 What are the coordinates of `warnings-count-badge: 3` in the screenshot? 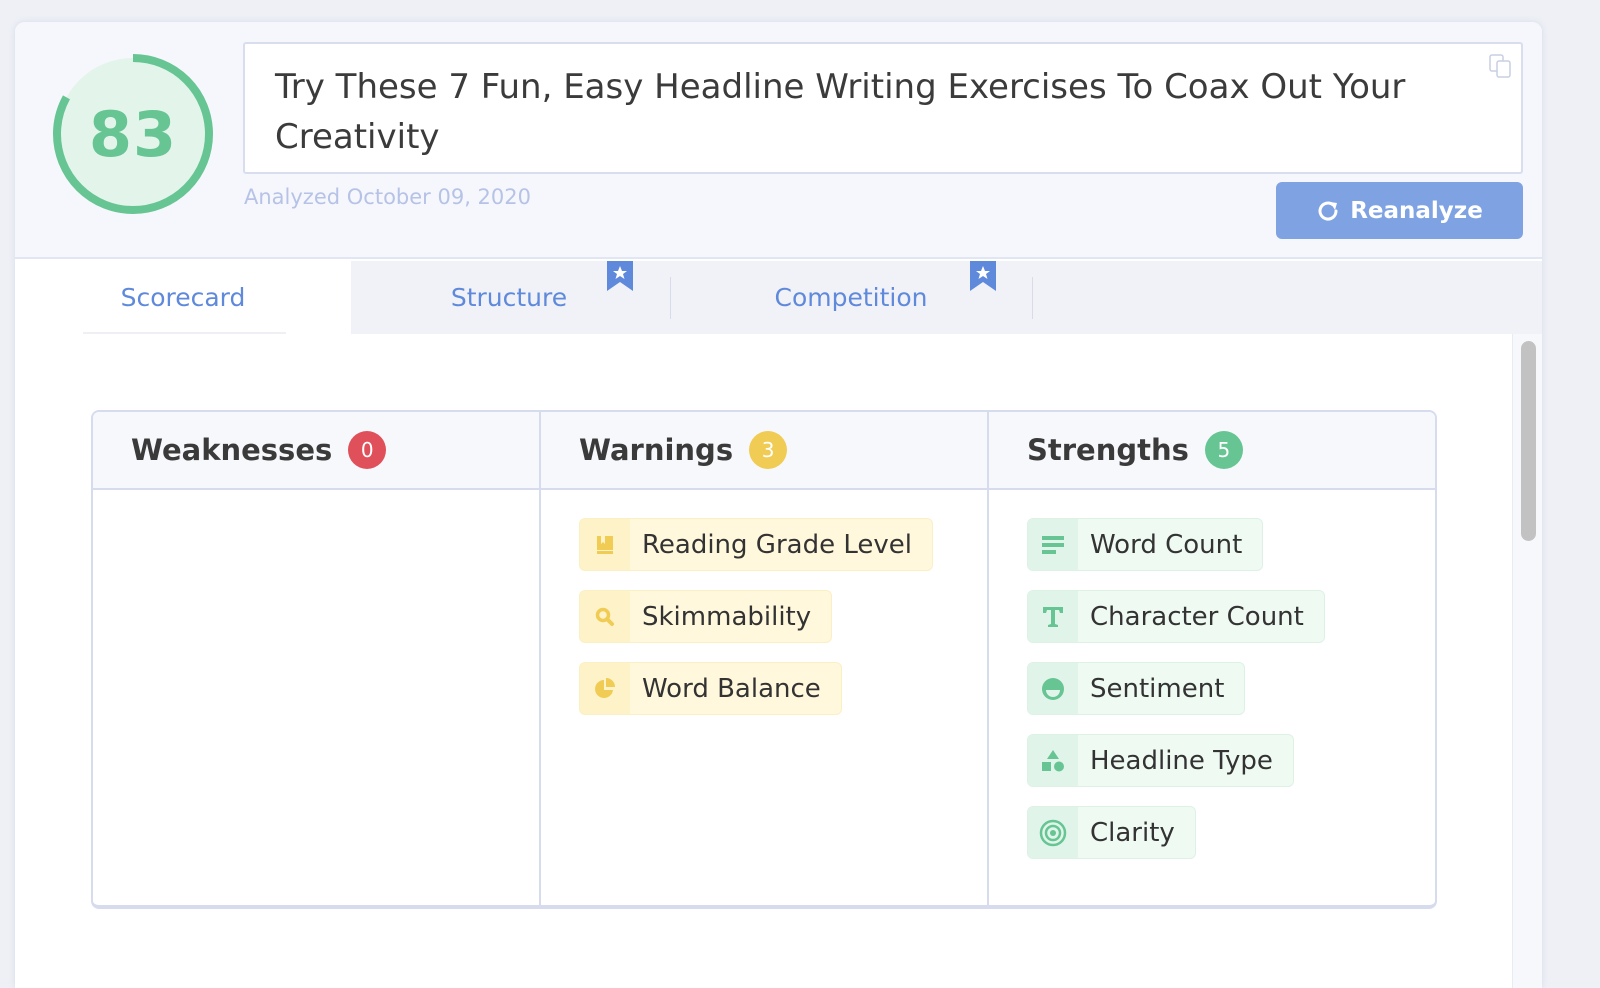 It's located at (768, 450).